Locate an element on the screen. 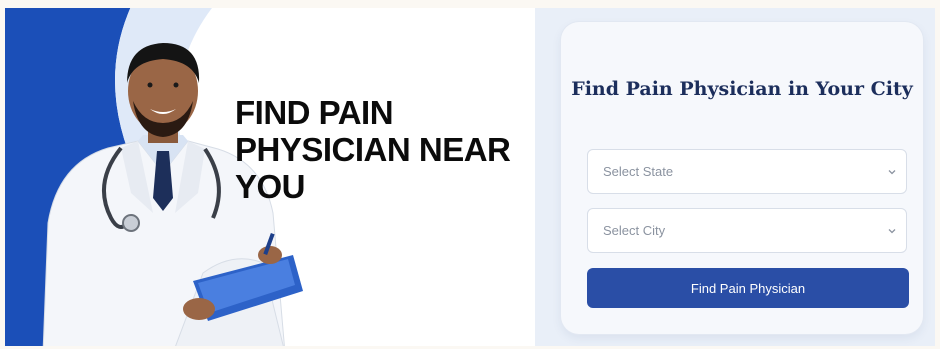 The height and width of the screenshot is (349, 940). hero-headline-line-1: FIND PAIN is located at coordinates (314, 112).